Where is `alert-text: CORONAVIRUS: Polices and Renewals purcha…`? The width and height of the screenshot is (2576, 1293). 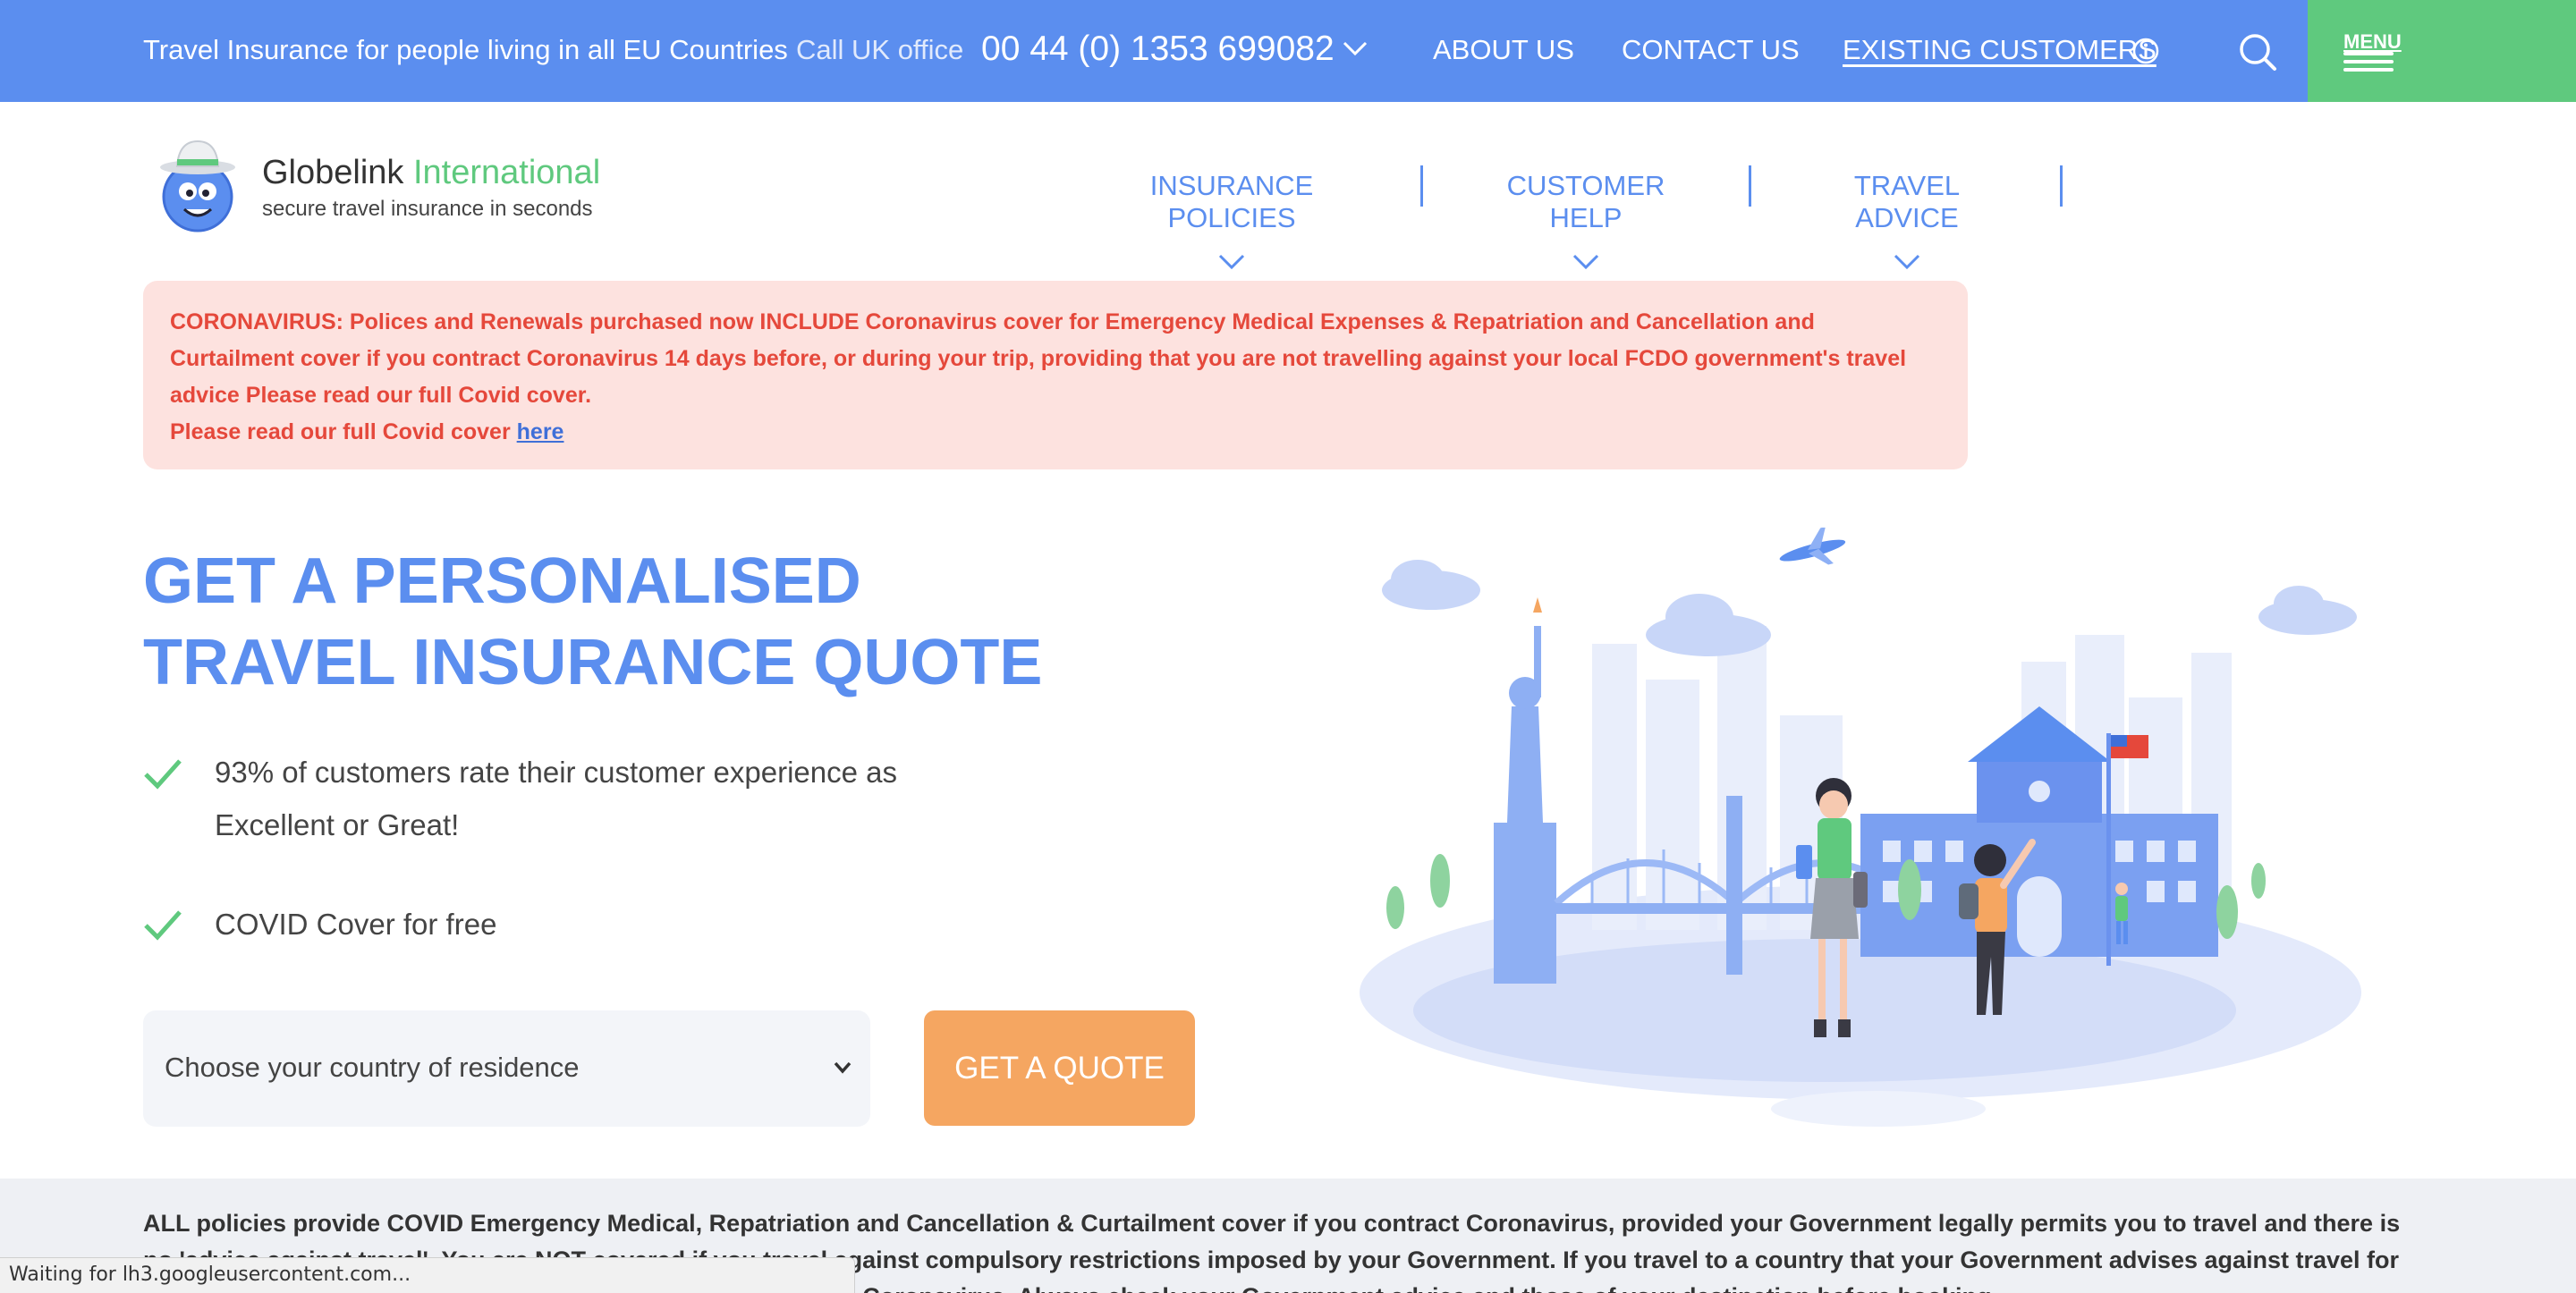 alert-text: CORONAVIRUS: Polices and Renewals purcha… is located at coordinates (1038, 358).